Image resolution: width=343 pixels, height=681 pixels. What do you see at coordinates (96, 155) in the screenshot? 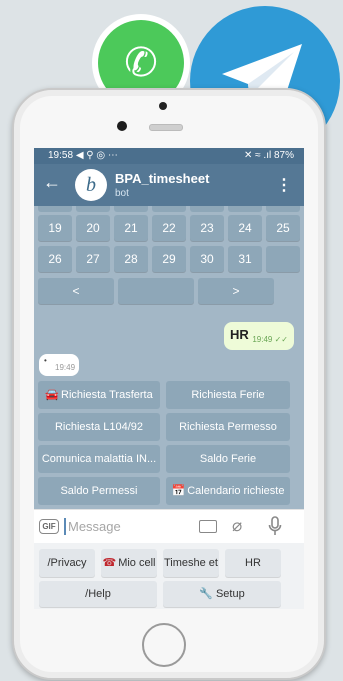
I see `status-left-icons: ◀ ⚲ ◎ ⋯` at bounding box center [96, 155].